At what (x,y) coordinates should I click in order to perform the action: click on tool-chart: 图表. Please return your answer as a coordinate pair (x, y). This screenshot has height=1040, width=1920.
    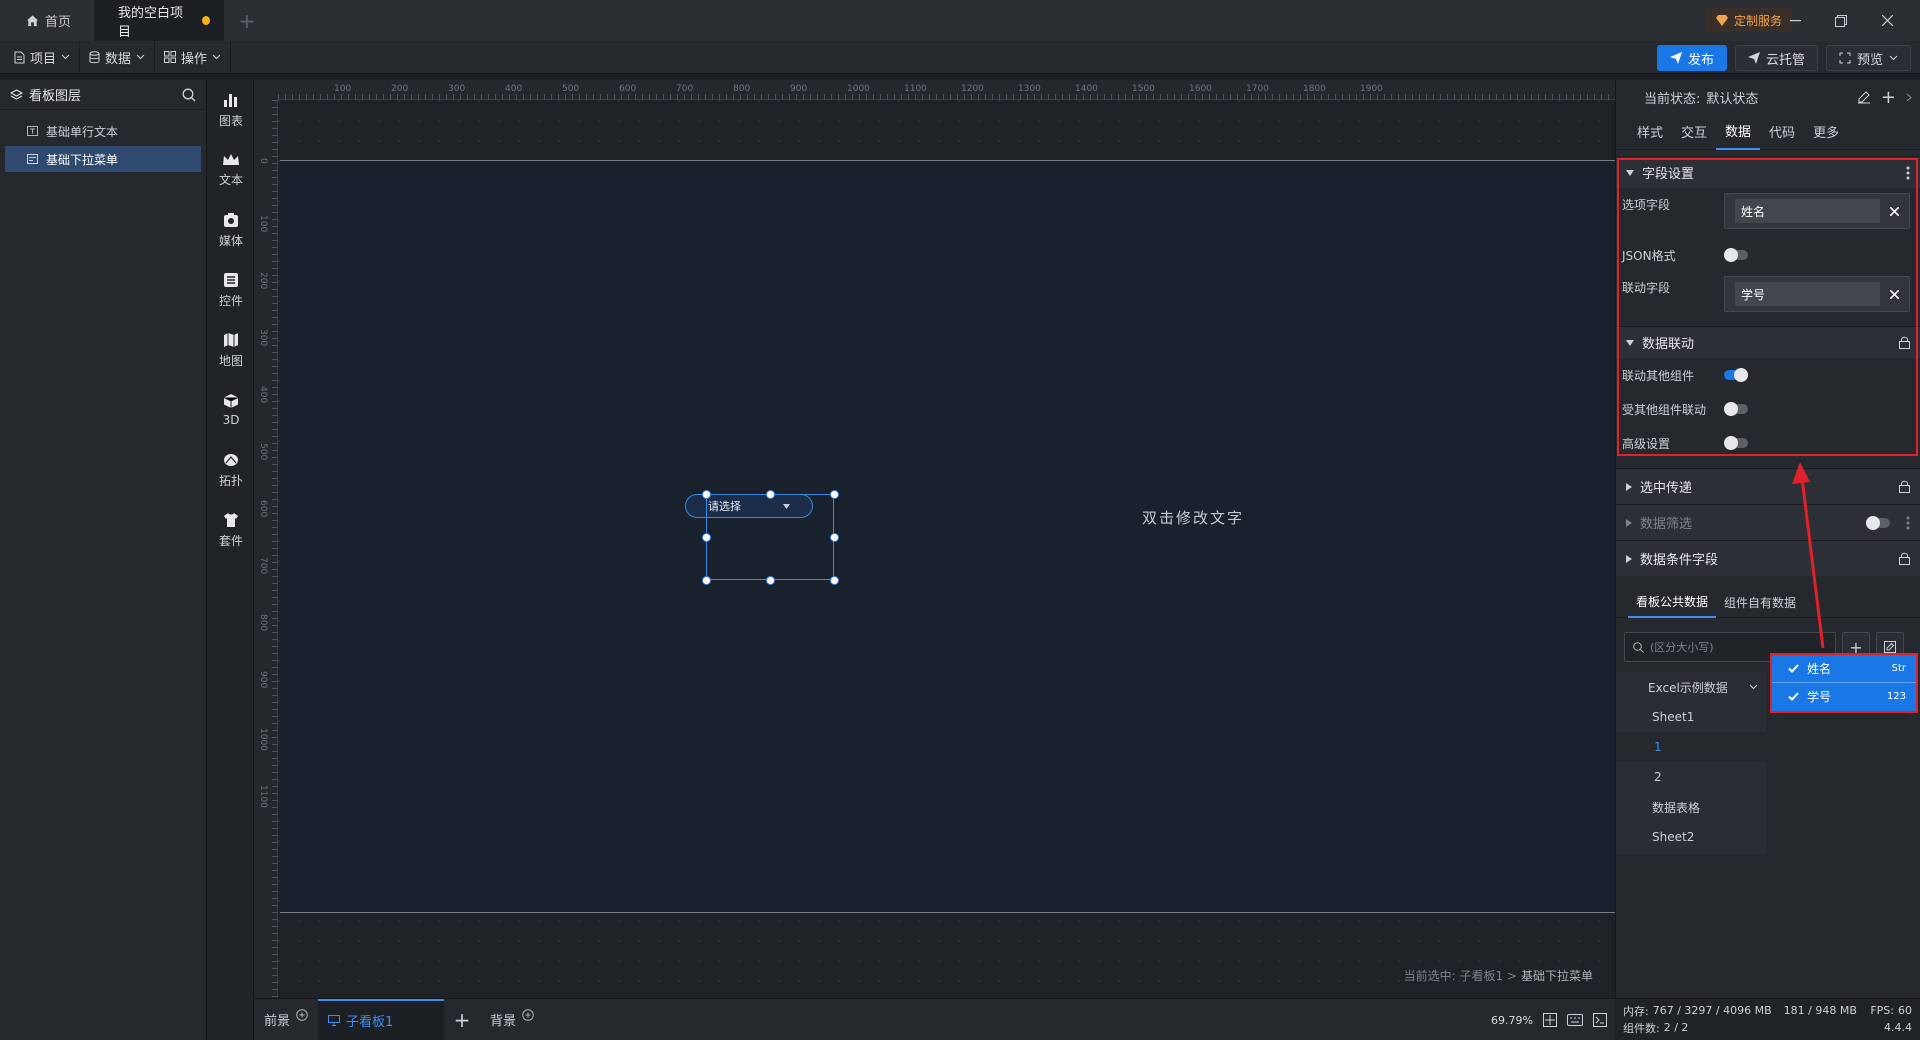
    Looking at the image, I should click on (231, 110).